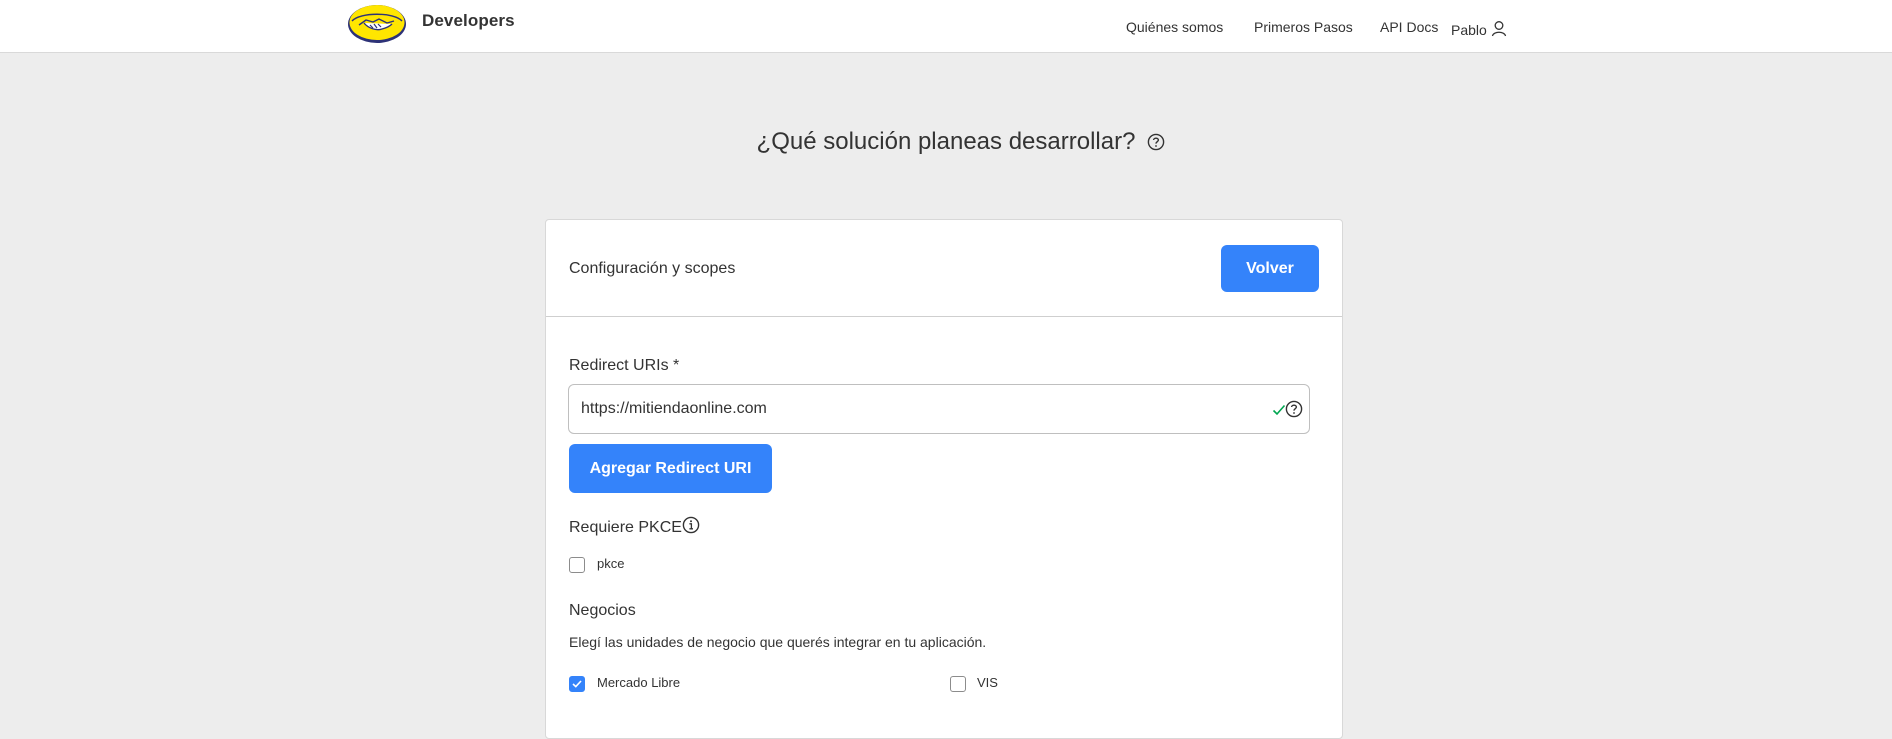 The width and height of the screenshot is (1892, 739). What do you see at coordinates (468, 20) in the screenshot?
I see `brand-name: Developers` at bounding box center [468, 20].